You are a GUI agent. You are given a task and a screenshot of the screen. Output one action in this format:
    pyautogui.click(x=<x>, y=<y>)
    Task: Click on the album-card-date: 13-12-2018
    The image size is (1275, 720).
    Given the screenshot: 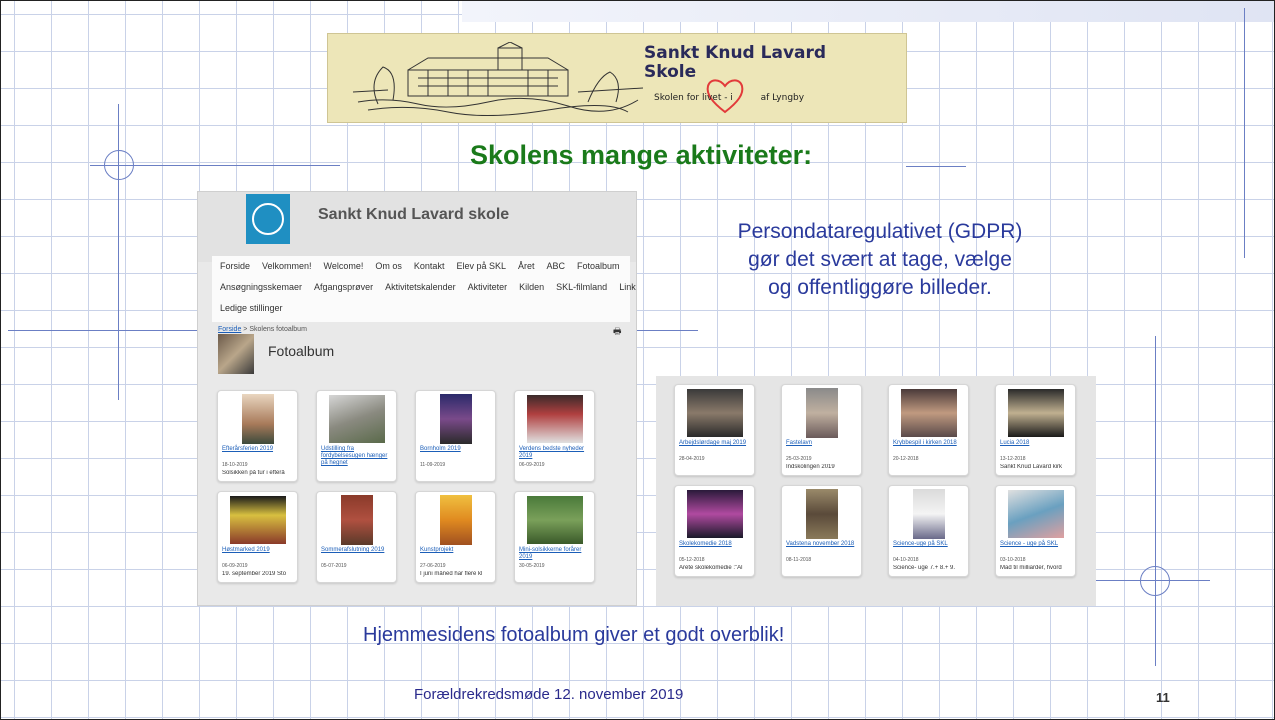 What is the action you would take?
    pyautogui.click(x=1013, y=459)
    